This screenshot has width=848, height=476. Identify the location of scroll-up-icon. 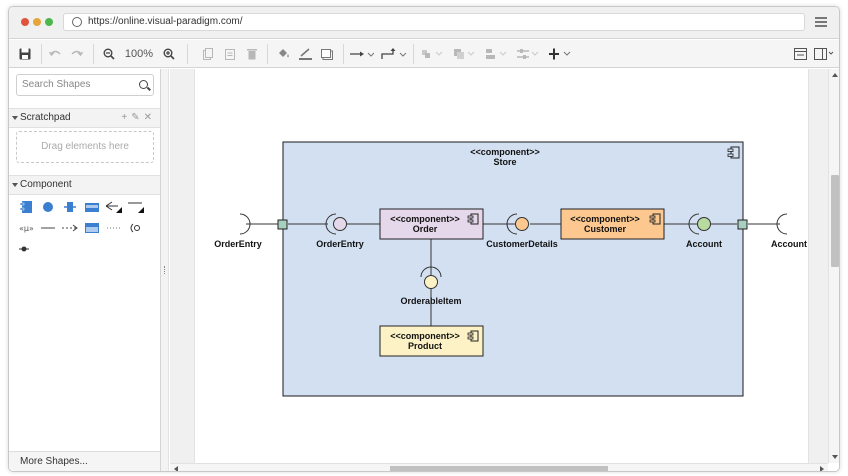
(835, 75).